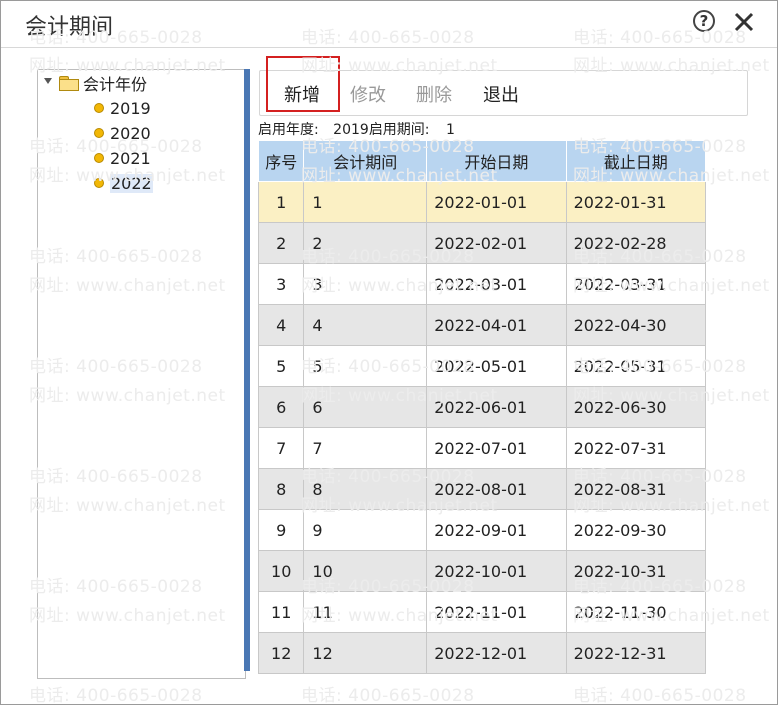 The image size is (778, 705). I want to click on cell-start-date: 2022-04-01, so click(496, 325).